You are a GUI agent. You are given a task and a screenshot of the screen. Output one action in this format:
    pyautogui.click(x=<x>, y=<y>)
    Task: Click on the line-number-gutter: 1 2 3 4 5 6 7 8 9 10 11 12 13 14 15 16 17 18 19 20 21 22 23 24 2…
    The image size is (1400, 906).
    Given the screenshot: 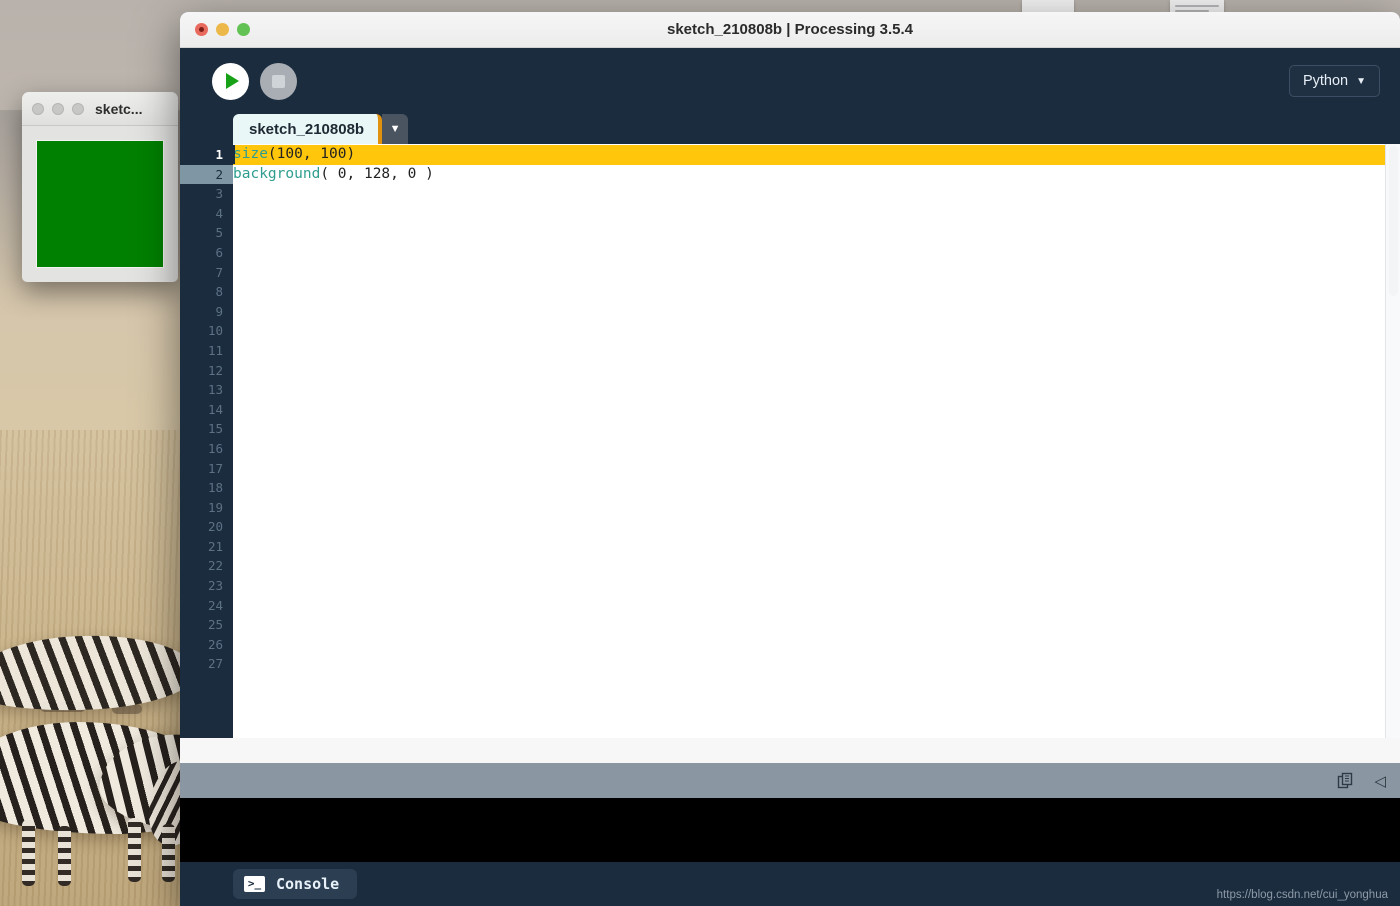 What is the action you would take?
    pyautogui.click(x=206, y=441)
    